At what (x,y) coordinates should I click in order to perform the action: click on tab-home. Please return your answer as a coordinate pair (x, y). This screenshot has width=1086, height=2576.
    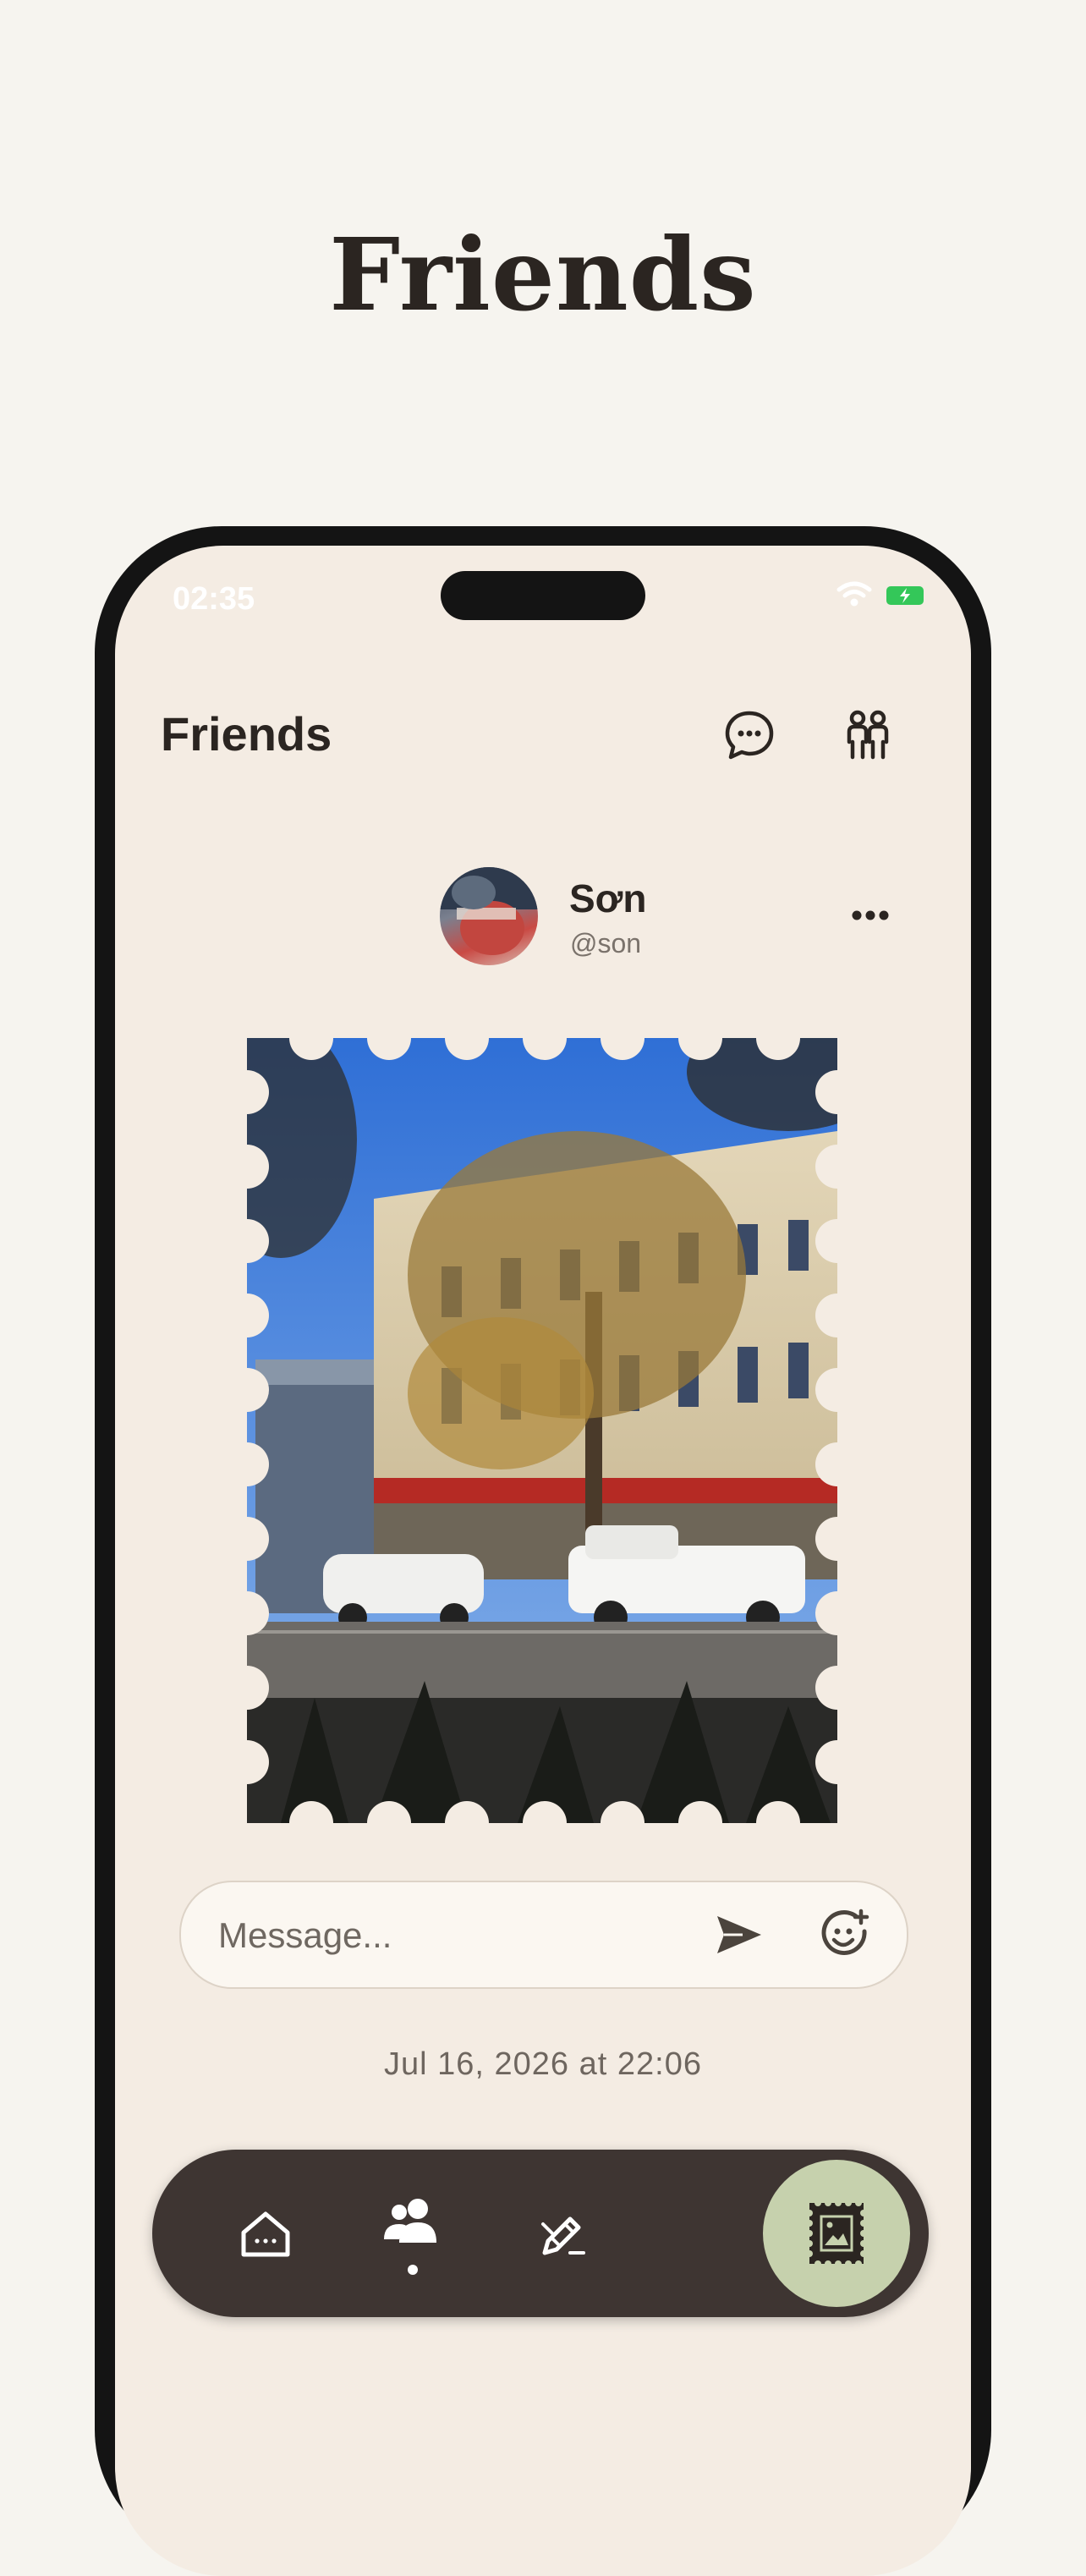
    Looking at the image, I should click on (266, 2233).